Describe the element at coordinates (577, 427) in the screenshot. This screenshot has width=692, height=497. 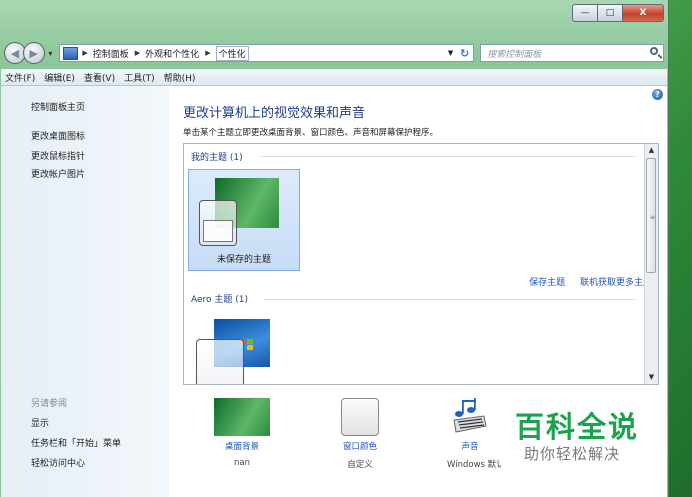
I see `watermark-title: 百科全说` at that location.